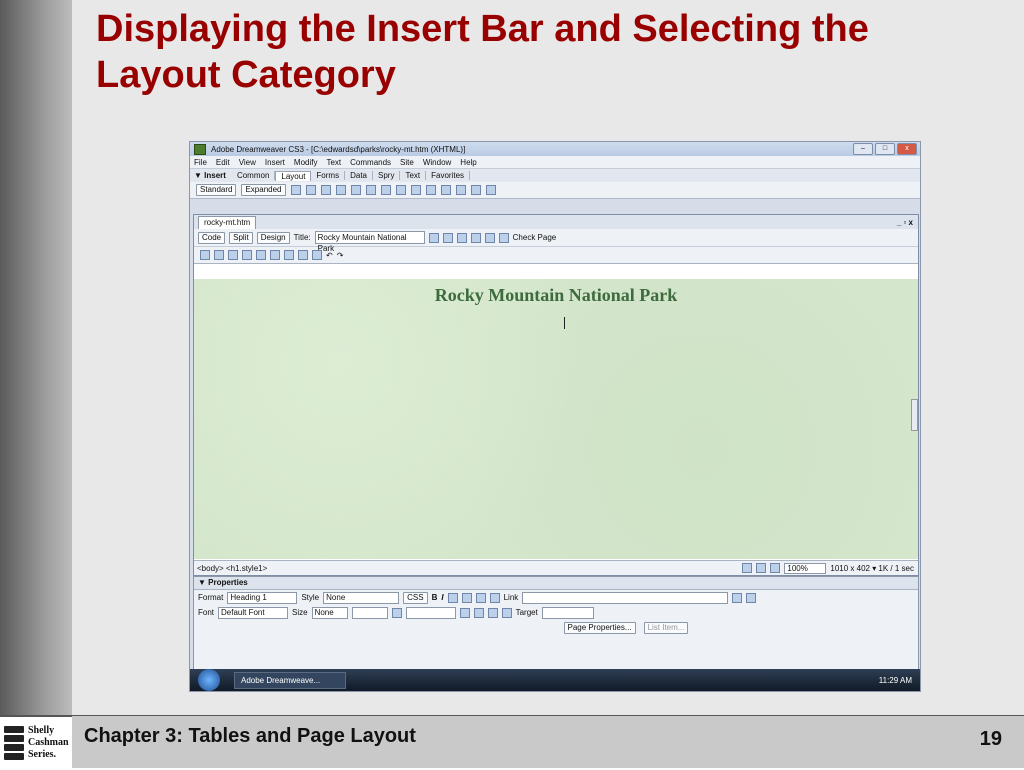 This screenshot has height=770, width=1024. Describe the element at coordinates (437, 162) in the screenshot. I see `menu-window: Window` at that location.